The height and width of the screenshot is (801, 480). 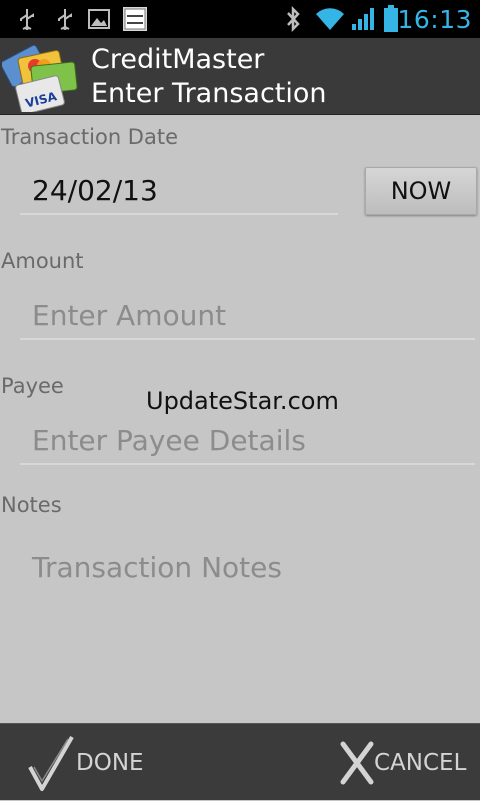 I want to click on checkmark-icon, so click(x=51, y=763).